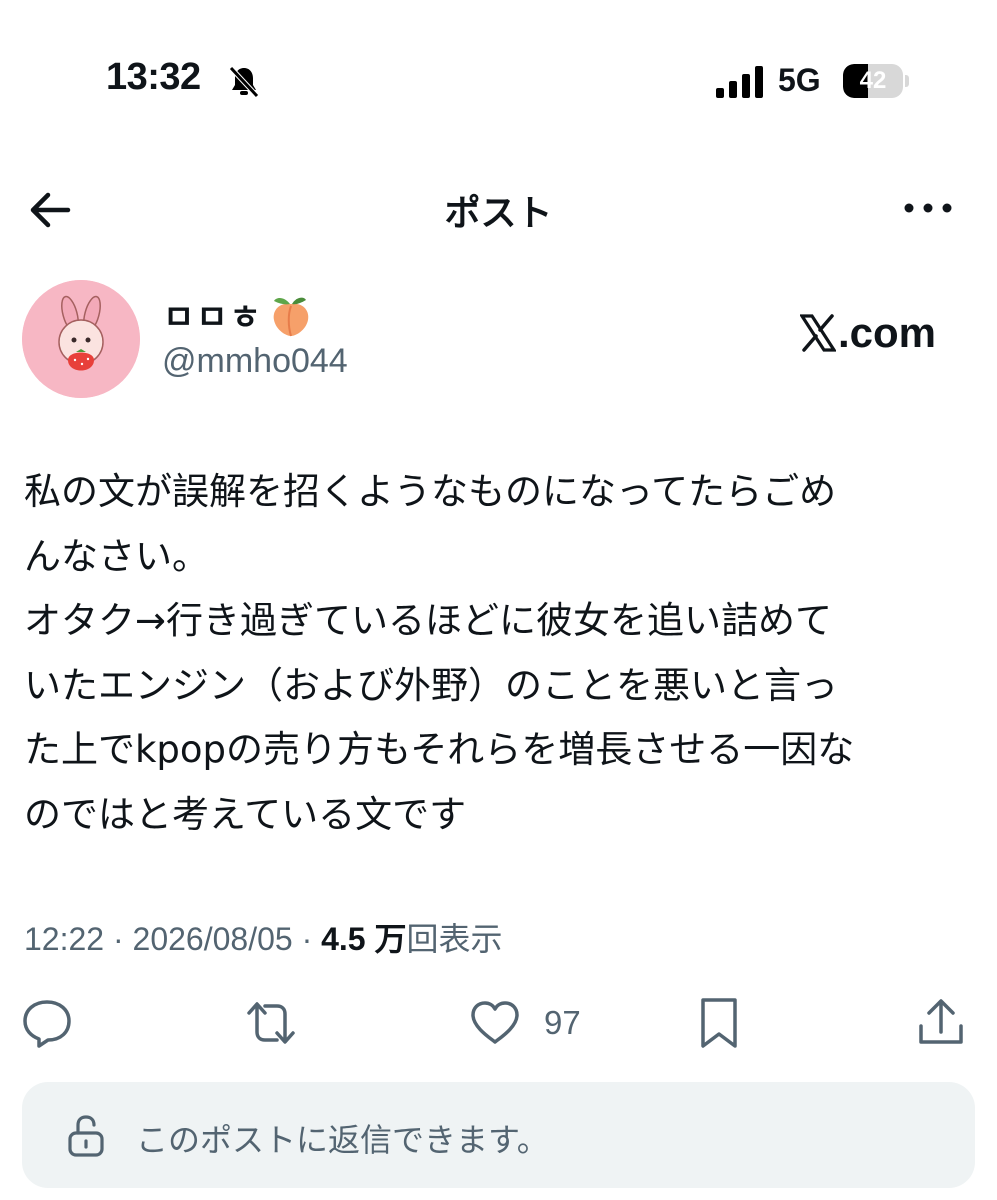  Describe the element at coordinates (562, 1022) in the screenshot. I see `like-count: 97` at that location.